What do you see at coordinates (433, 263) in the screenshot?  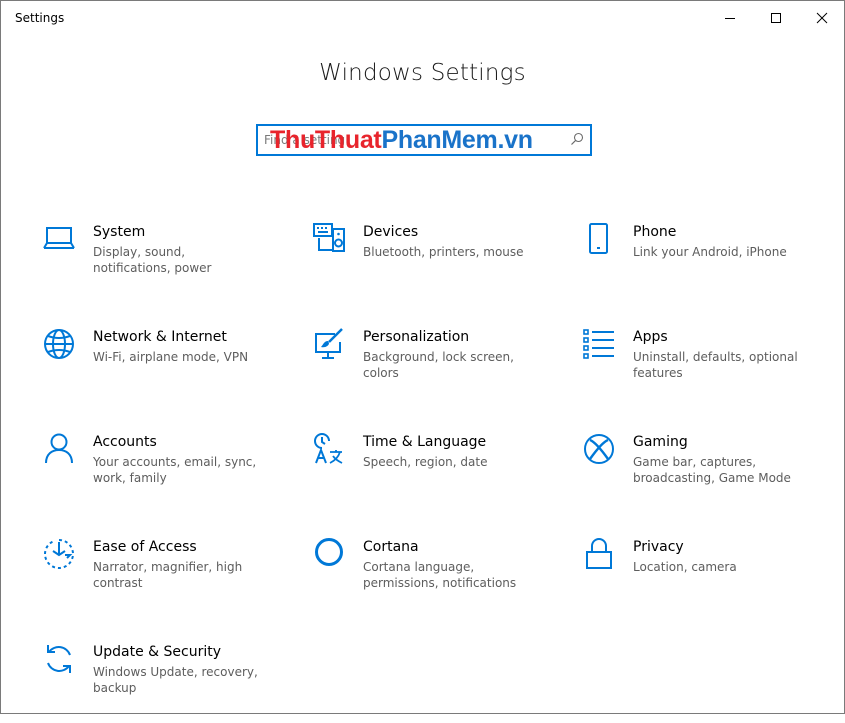 I see `category-devices: Devices Bluetooth, printers, mouse` at bounding box center [433, 263].